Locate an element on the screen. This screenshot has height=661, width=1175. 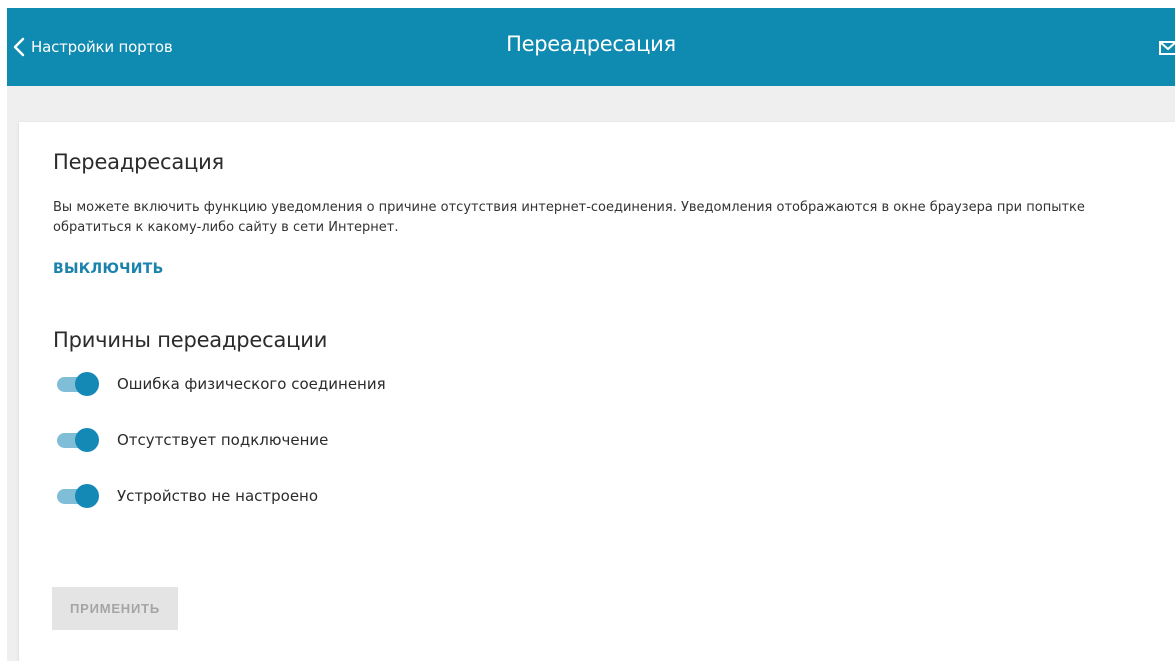
top-header-bar: Настройки портов Переадресация is located at coordinates (591, 47).